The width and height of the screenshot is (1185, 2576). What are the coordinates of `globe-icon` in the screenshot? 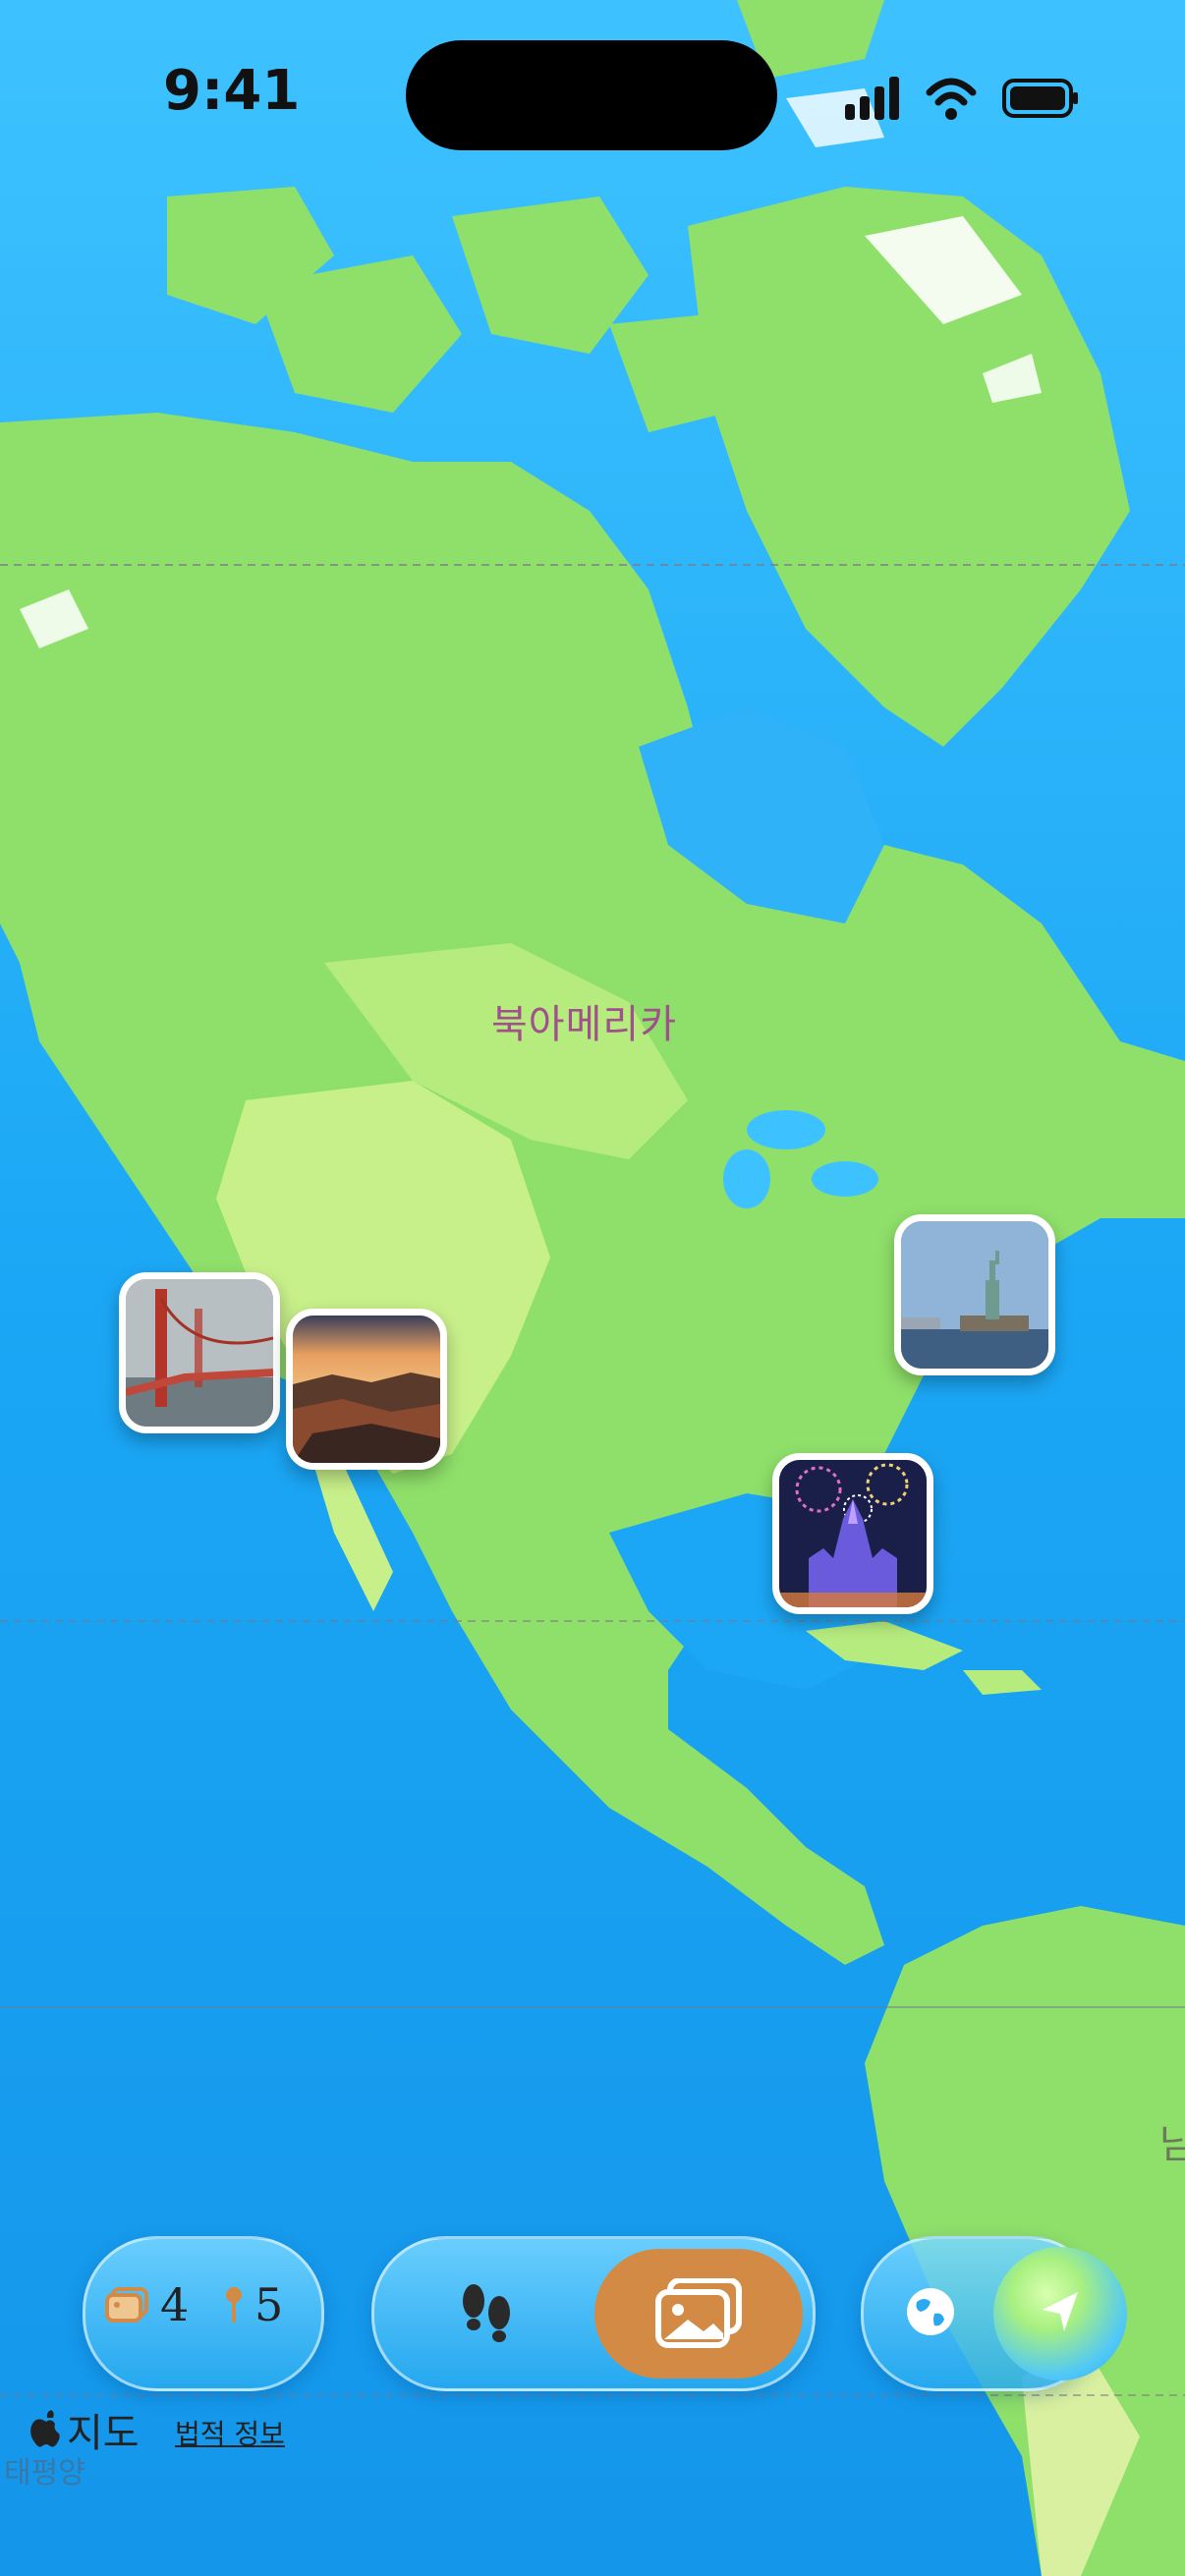 It's located at (931, 2311).